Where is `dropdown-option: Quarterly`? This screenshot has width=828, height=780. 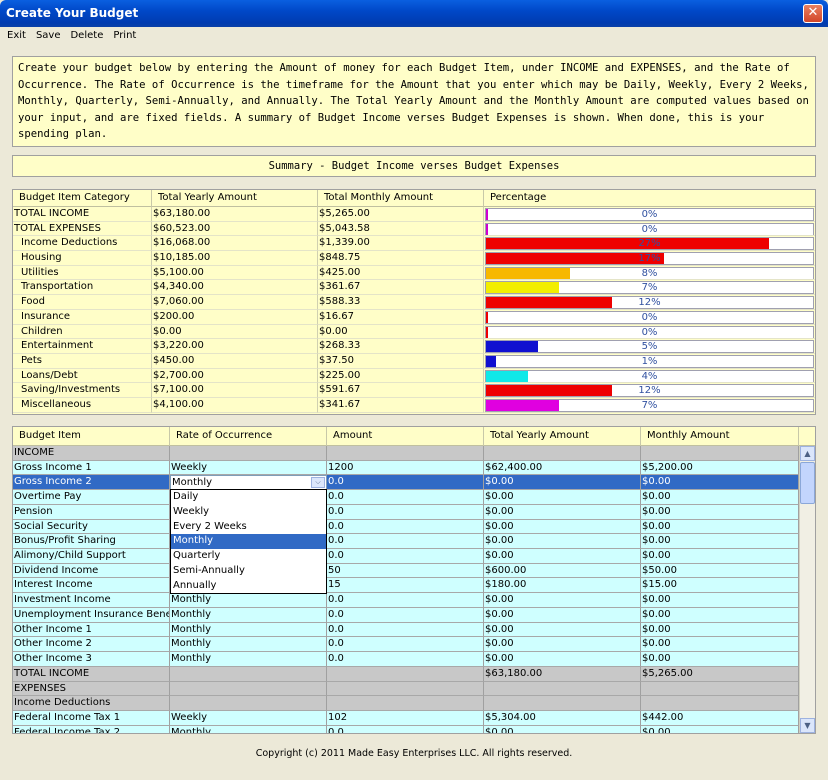
dropdown-option: Quarterly is located at coordinates (248, 556).